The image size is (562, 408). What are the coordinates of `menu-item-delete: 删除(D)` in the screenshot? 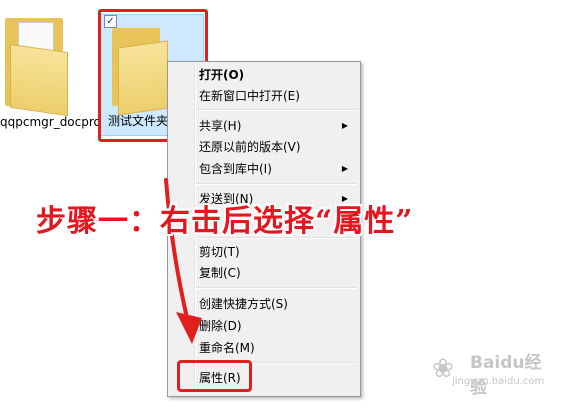 It's located at (277, 326).